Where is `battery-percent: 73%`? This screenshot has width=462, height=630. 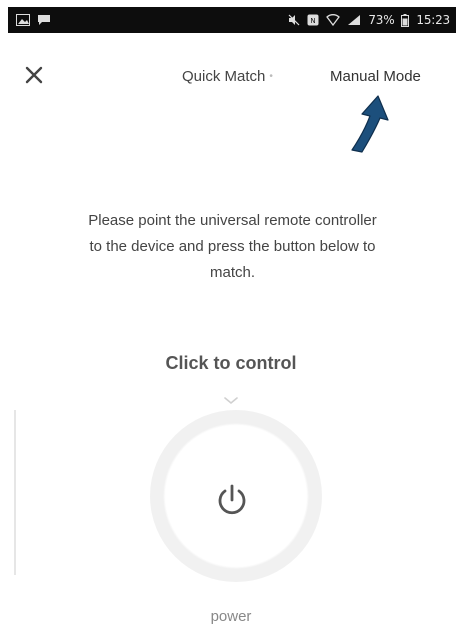 battery-percent: 73% is located at coordinates (381, 20).